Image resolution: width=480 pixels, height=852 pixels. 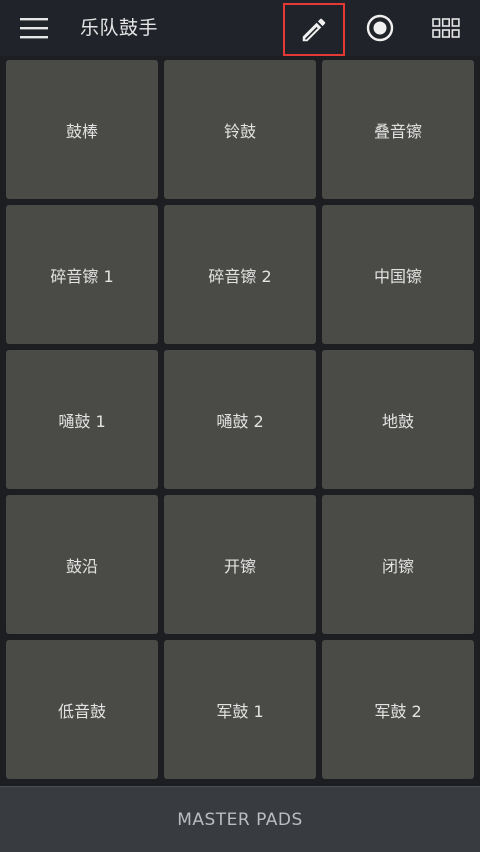 I want to click on record-button, so click(x=380, y=28).